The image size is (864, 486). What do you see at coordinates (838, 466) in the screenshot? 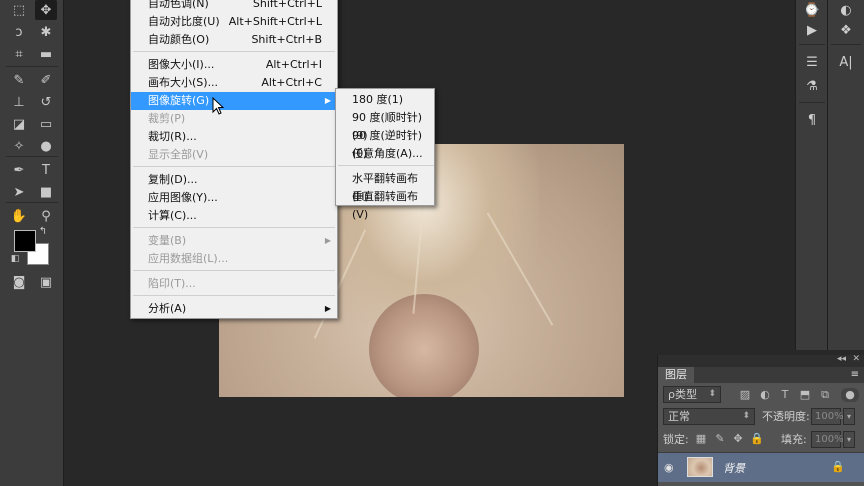
I see `lock-icon: 🔒` at bounding box center [838, 466].